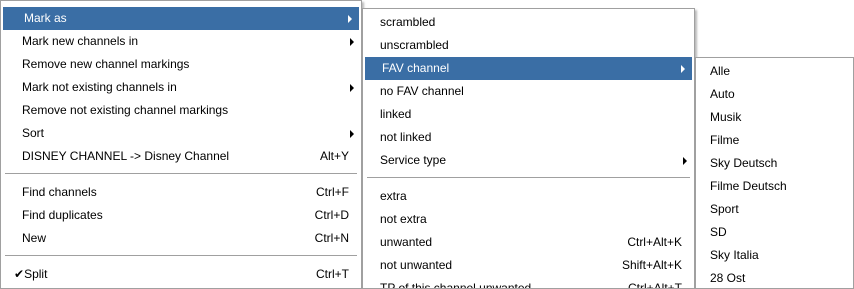 The image size is (854, 289). Describe the element at coordinates (774, 277) in the screenshot. I see `menu-item-fav-28-ost: 28 Ost` at that location.